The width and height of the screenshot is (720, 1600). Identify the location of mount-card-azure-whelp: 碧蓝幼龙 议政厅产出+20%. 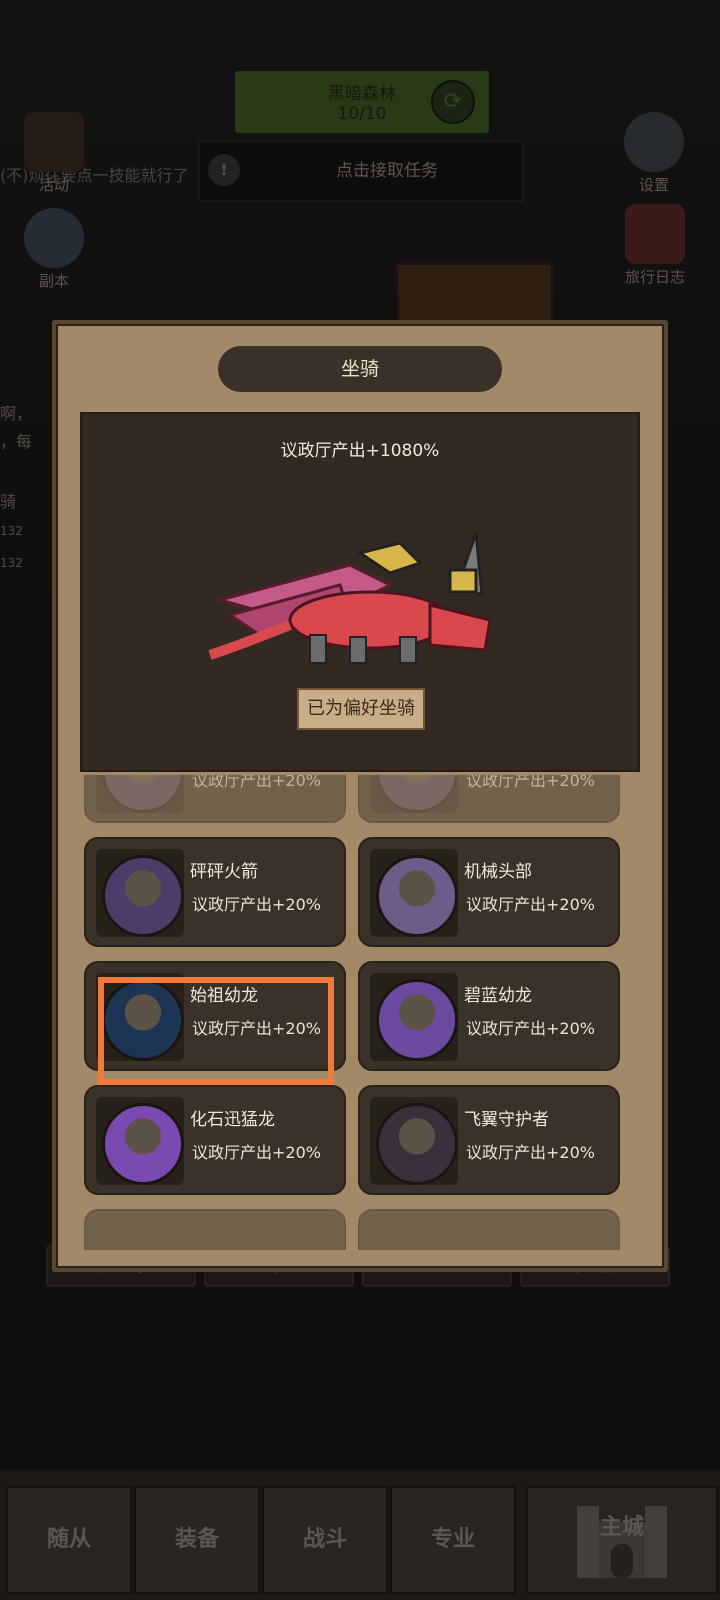
(489, 1016).